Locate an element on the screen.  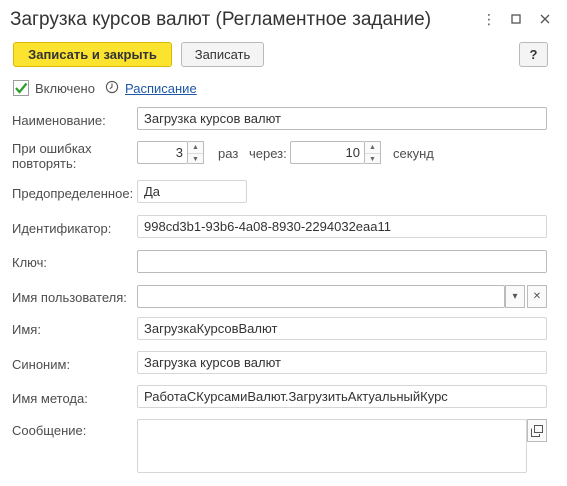
retry-times-field: 3 is located at coordinates (162, 152).